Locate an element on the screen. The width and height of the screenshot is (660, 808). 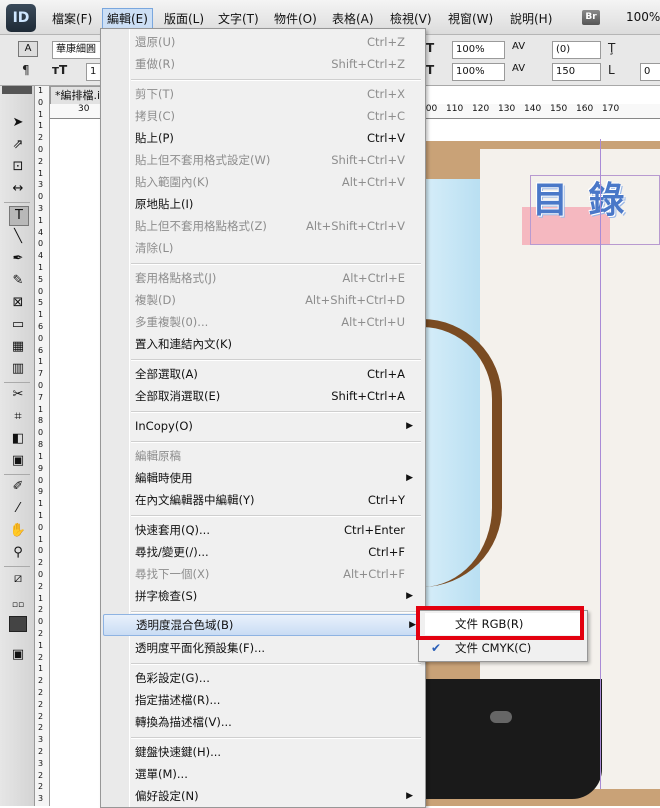
direct-selection-tool-icon: ⇗ is located at coordinates (18, 145).